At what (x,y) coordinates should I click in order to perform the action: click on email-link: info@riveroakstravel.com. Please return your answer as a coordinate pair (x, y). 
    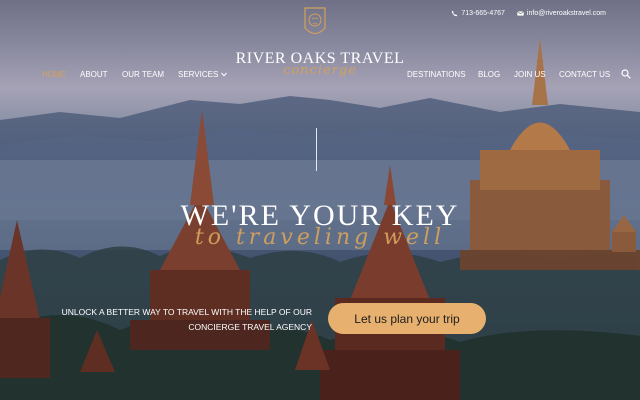
    Looking at the image, I should click on (561, 13).